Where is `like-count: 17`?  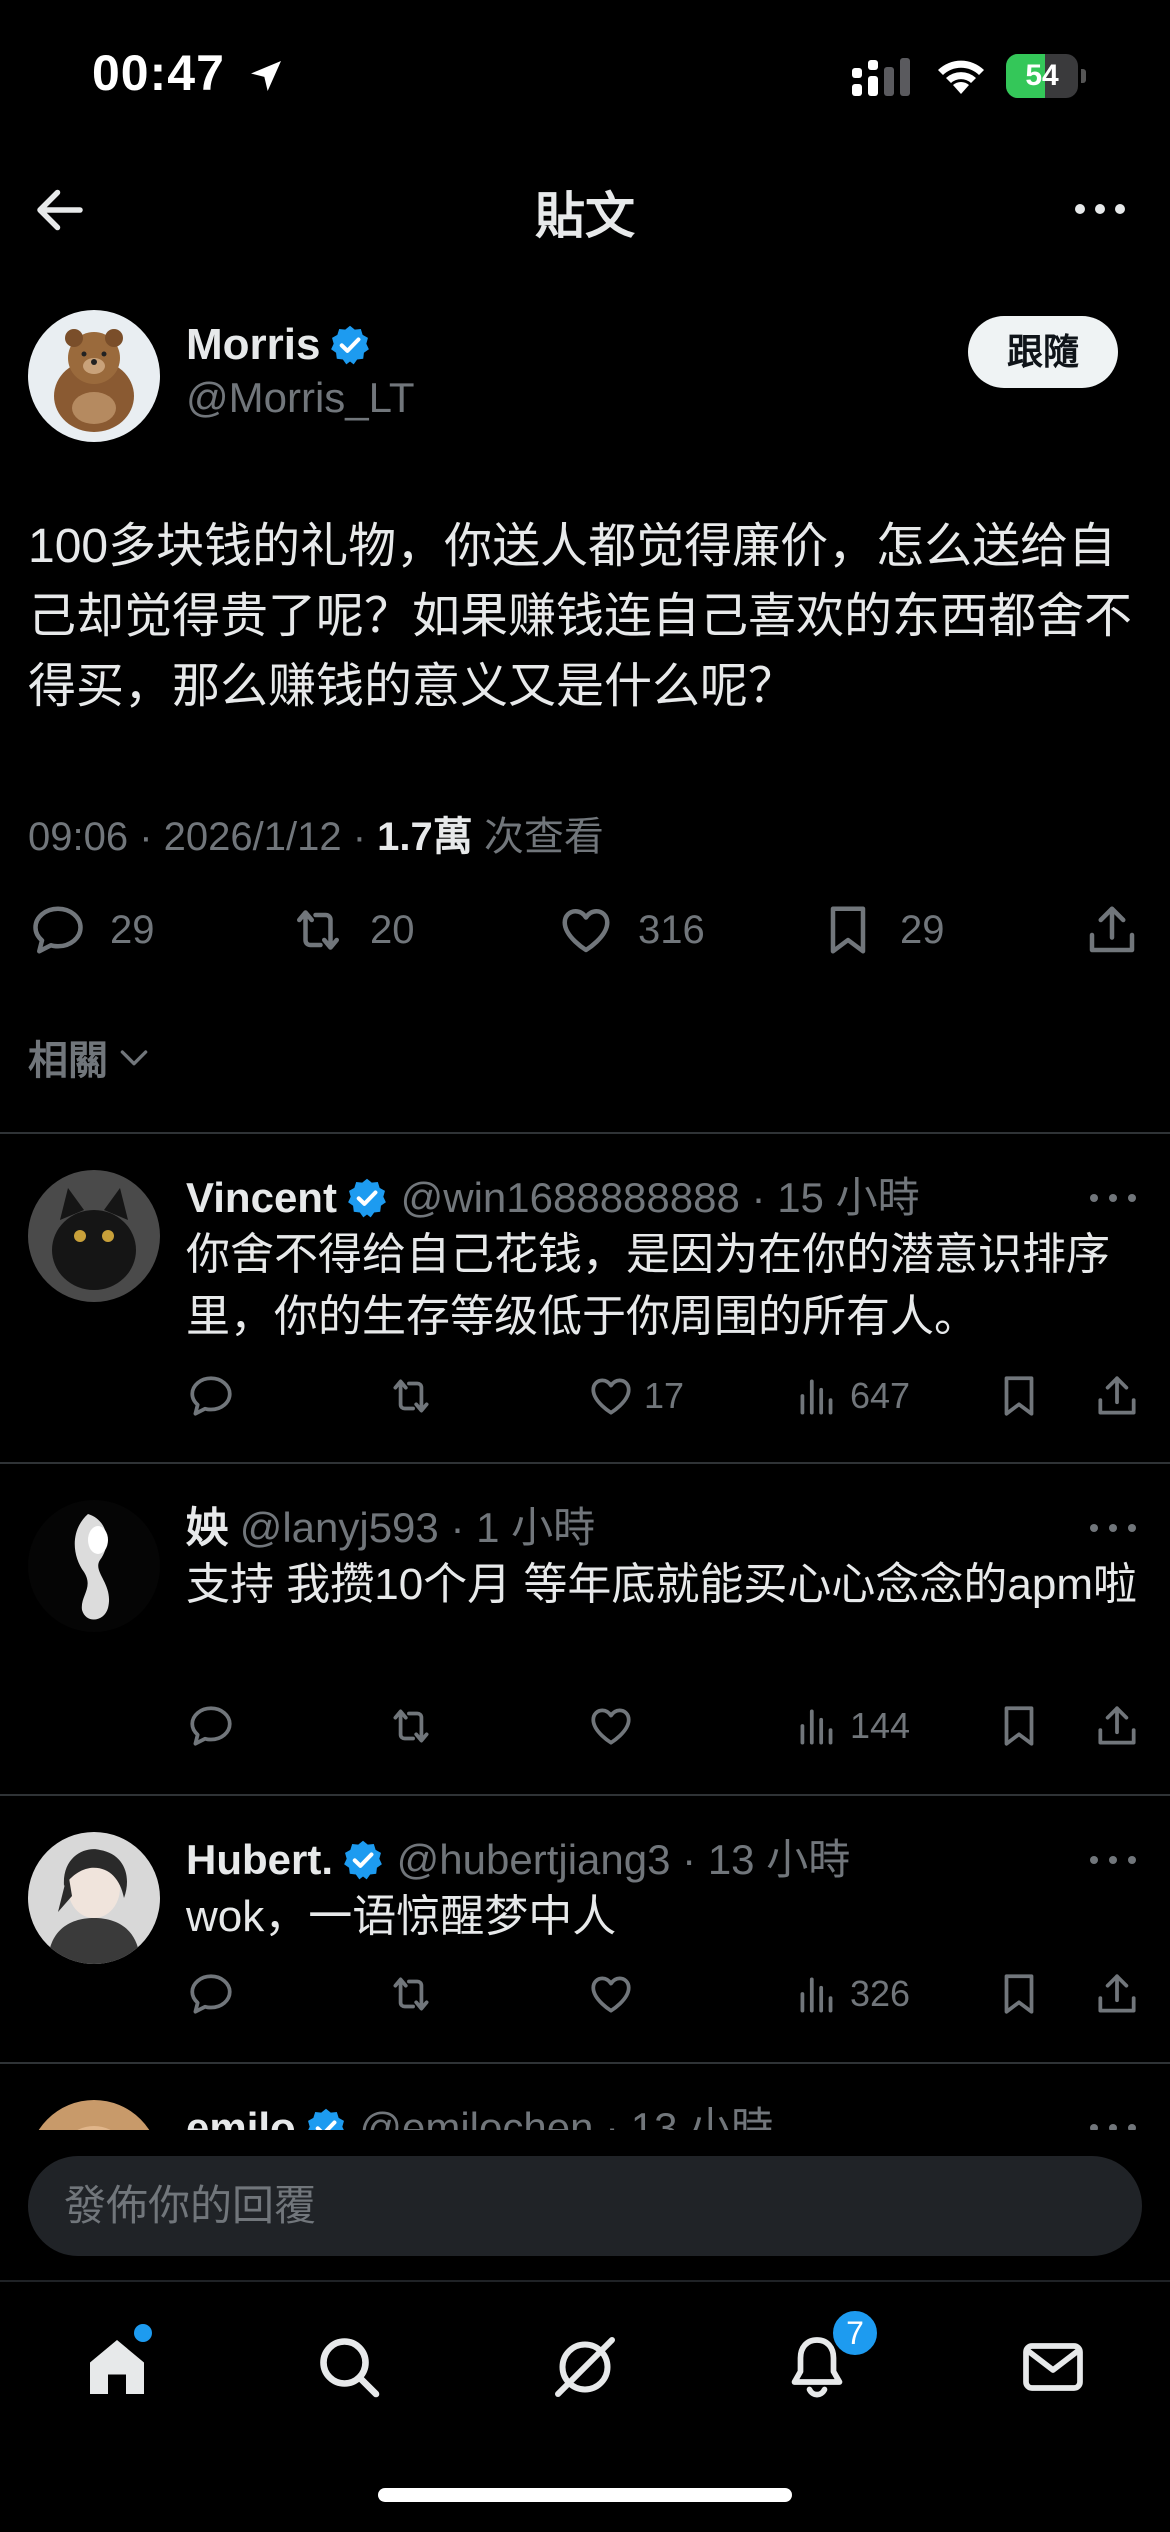
like-count: 17 is located at coordinates (664, 1395).